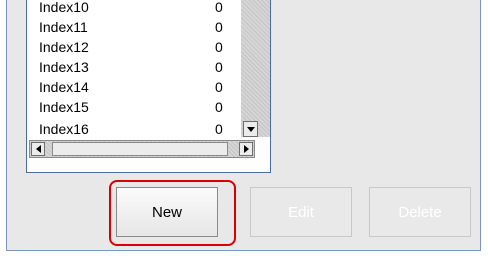 This screenshot has width=488, height=256. I want to click on horizontal-scrollbar, so click(142, 149).